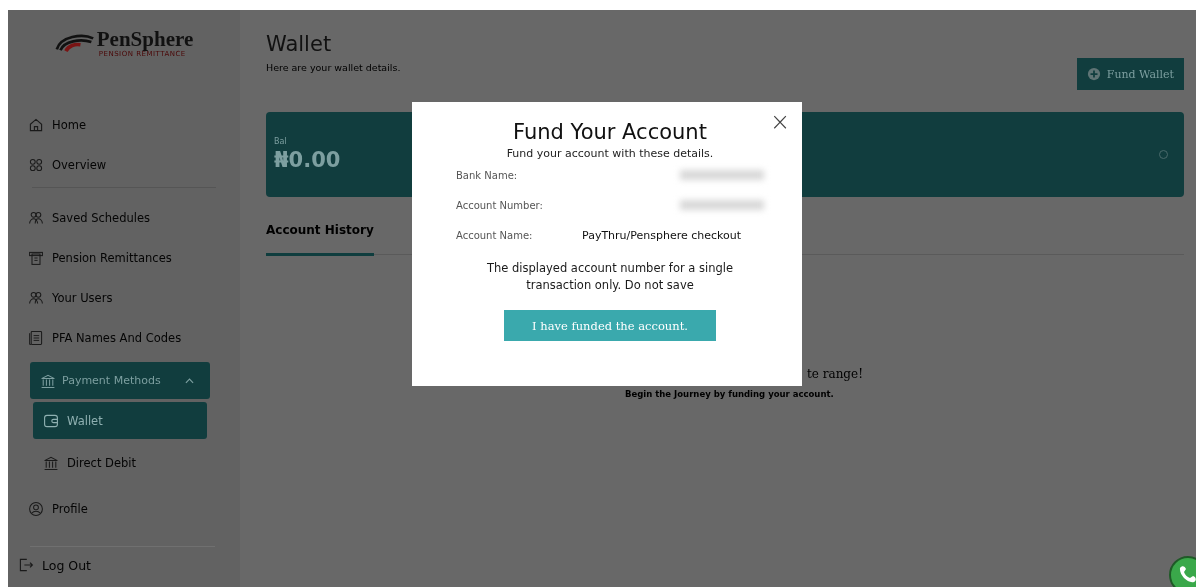 The width and height of the screenshot is (1196, 587). Describe the element at coordinates (36, 509) in the screenshot. I see `person-icon` at that location.